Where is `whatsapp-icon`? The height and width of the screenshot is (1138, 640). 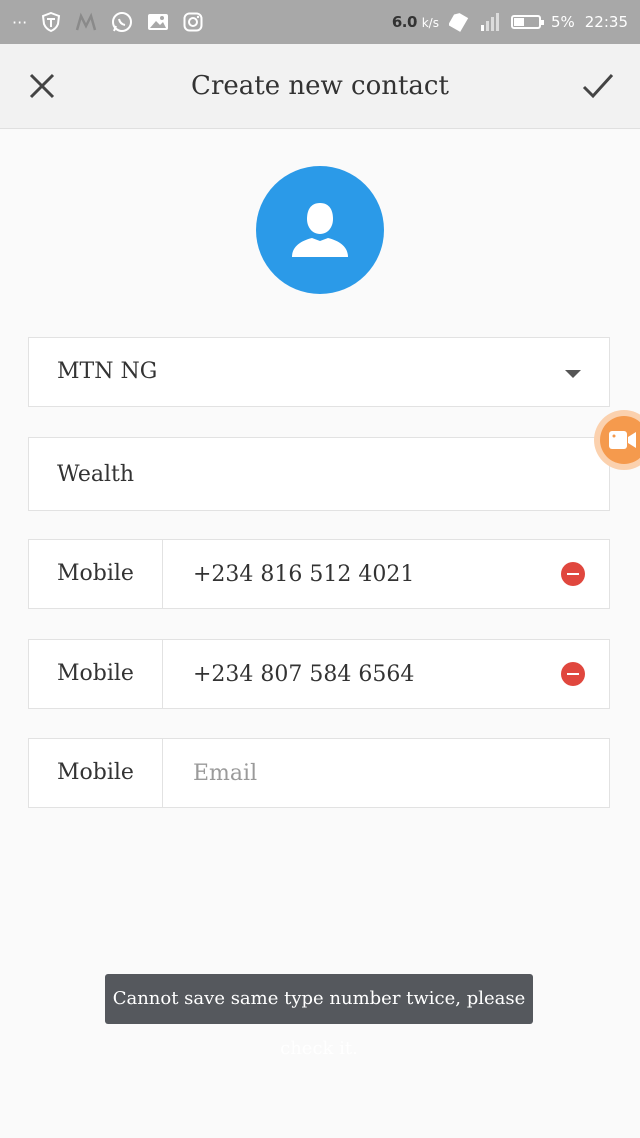
whatsapp-icon is located at coordinates (122, 22).